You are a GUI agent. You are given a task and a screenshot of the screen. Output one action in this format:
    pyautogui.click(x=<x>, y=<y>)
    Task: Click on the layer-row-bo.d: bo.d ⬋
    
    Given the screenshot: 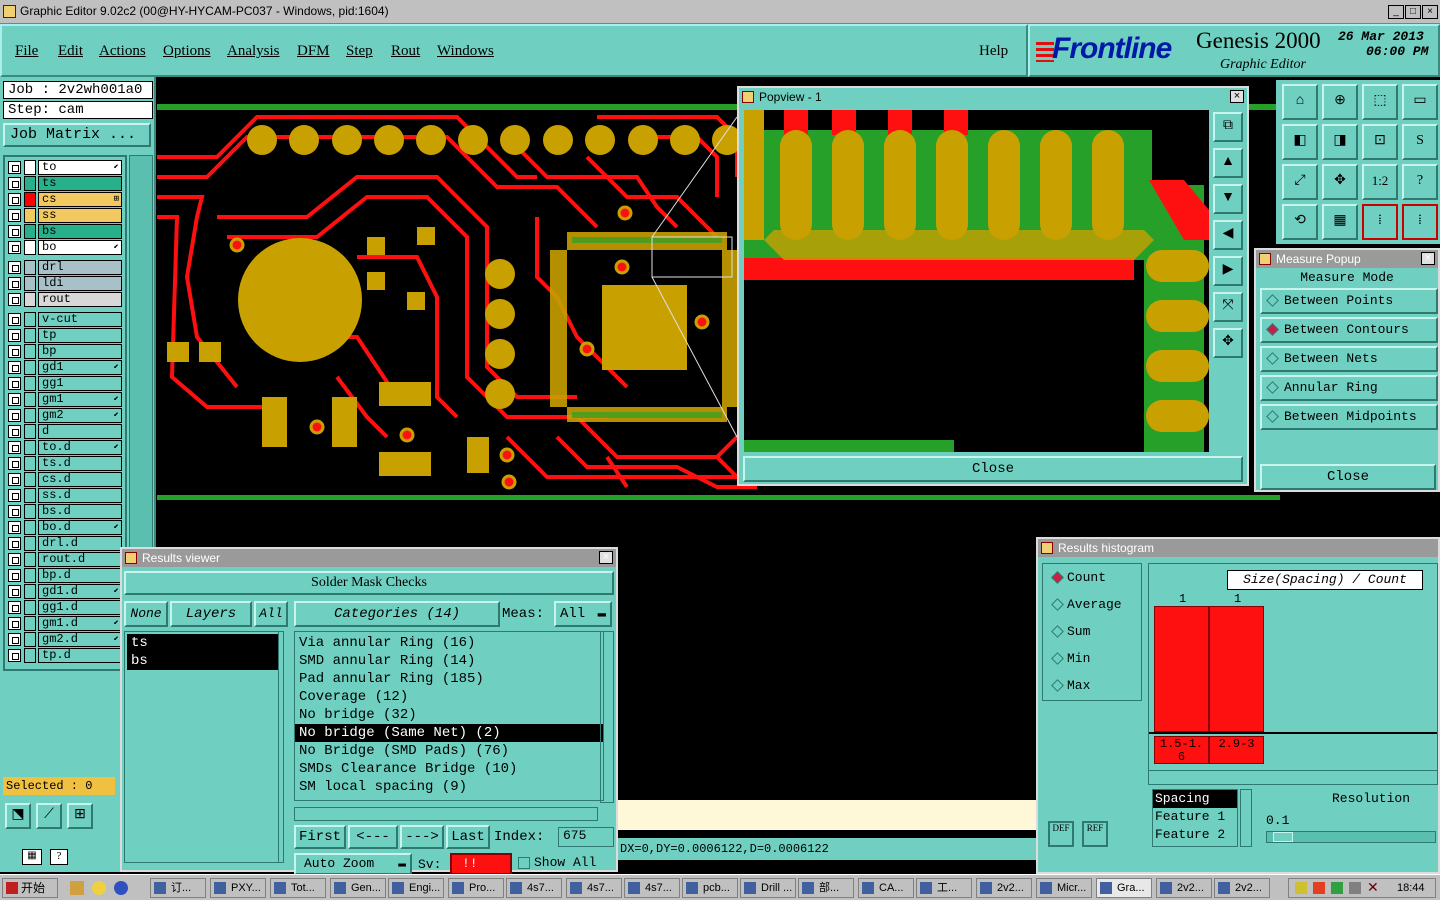 What is the action you would take?
    pyautogui.click(x=65, y=527)
    